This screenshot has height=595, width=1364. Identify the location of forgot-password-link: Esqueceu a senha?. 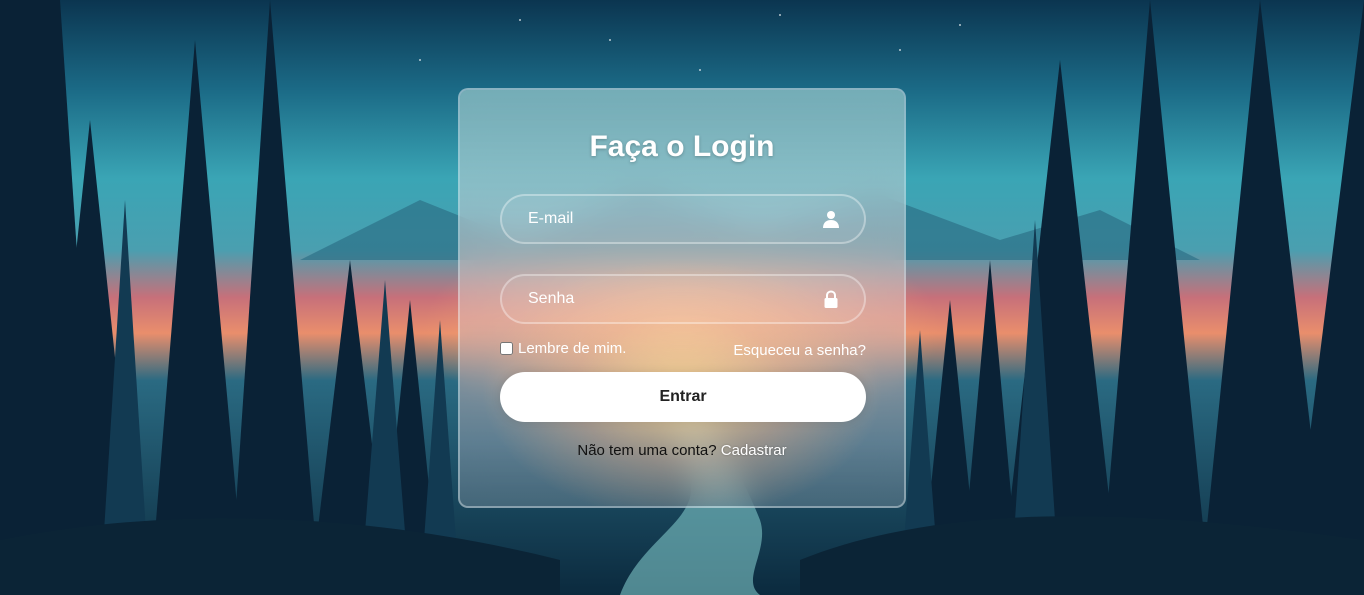
(799, 350).